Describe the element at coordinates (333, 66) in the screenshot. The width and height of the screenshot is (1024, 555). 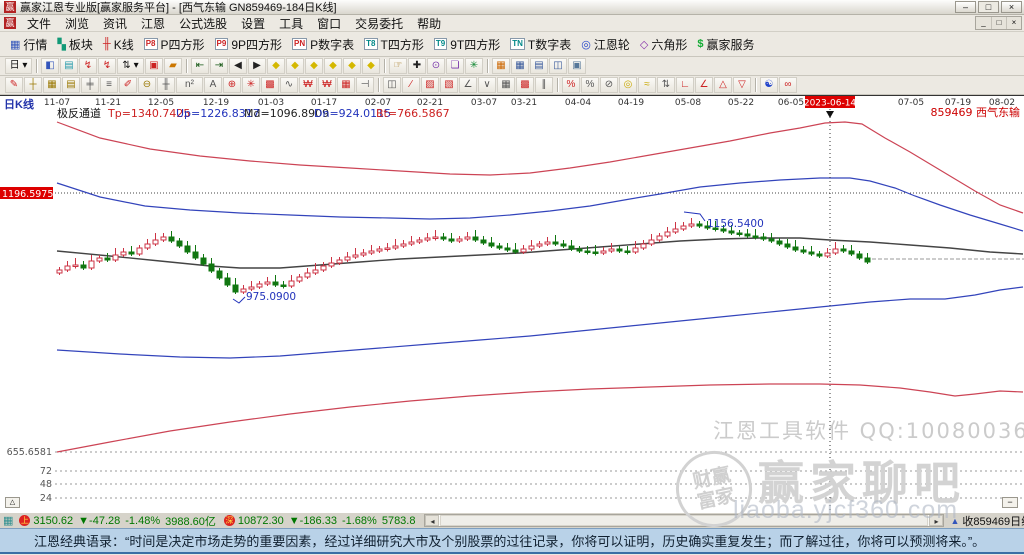
I see `shrink-h-diamond-icon: ◆` at that location.